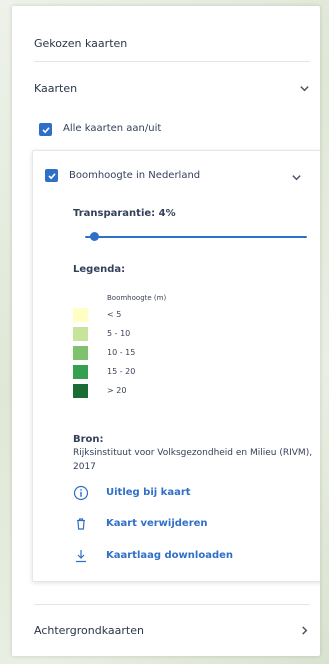 The height and width of the screenshot is (664, 329). I want to click on legend-item-label: > 20, so click(117, 390).